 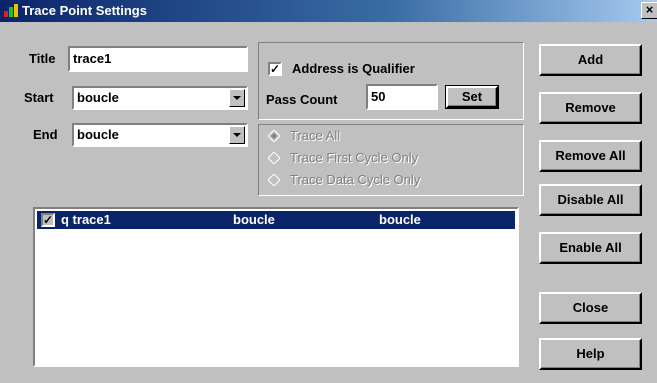 I want to click on radio-trace-all, so click(x=274, y=136).